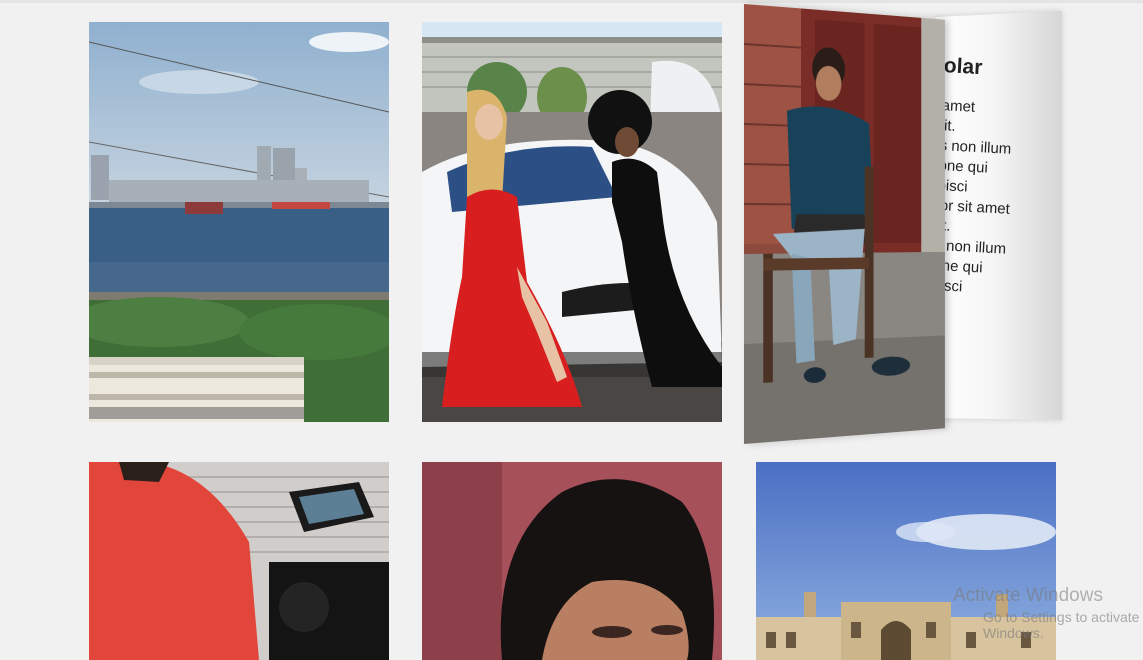  I want to click on gallery-card-girl-photo, so click(572, 561).